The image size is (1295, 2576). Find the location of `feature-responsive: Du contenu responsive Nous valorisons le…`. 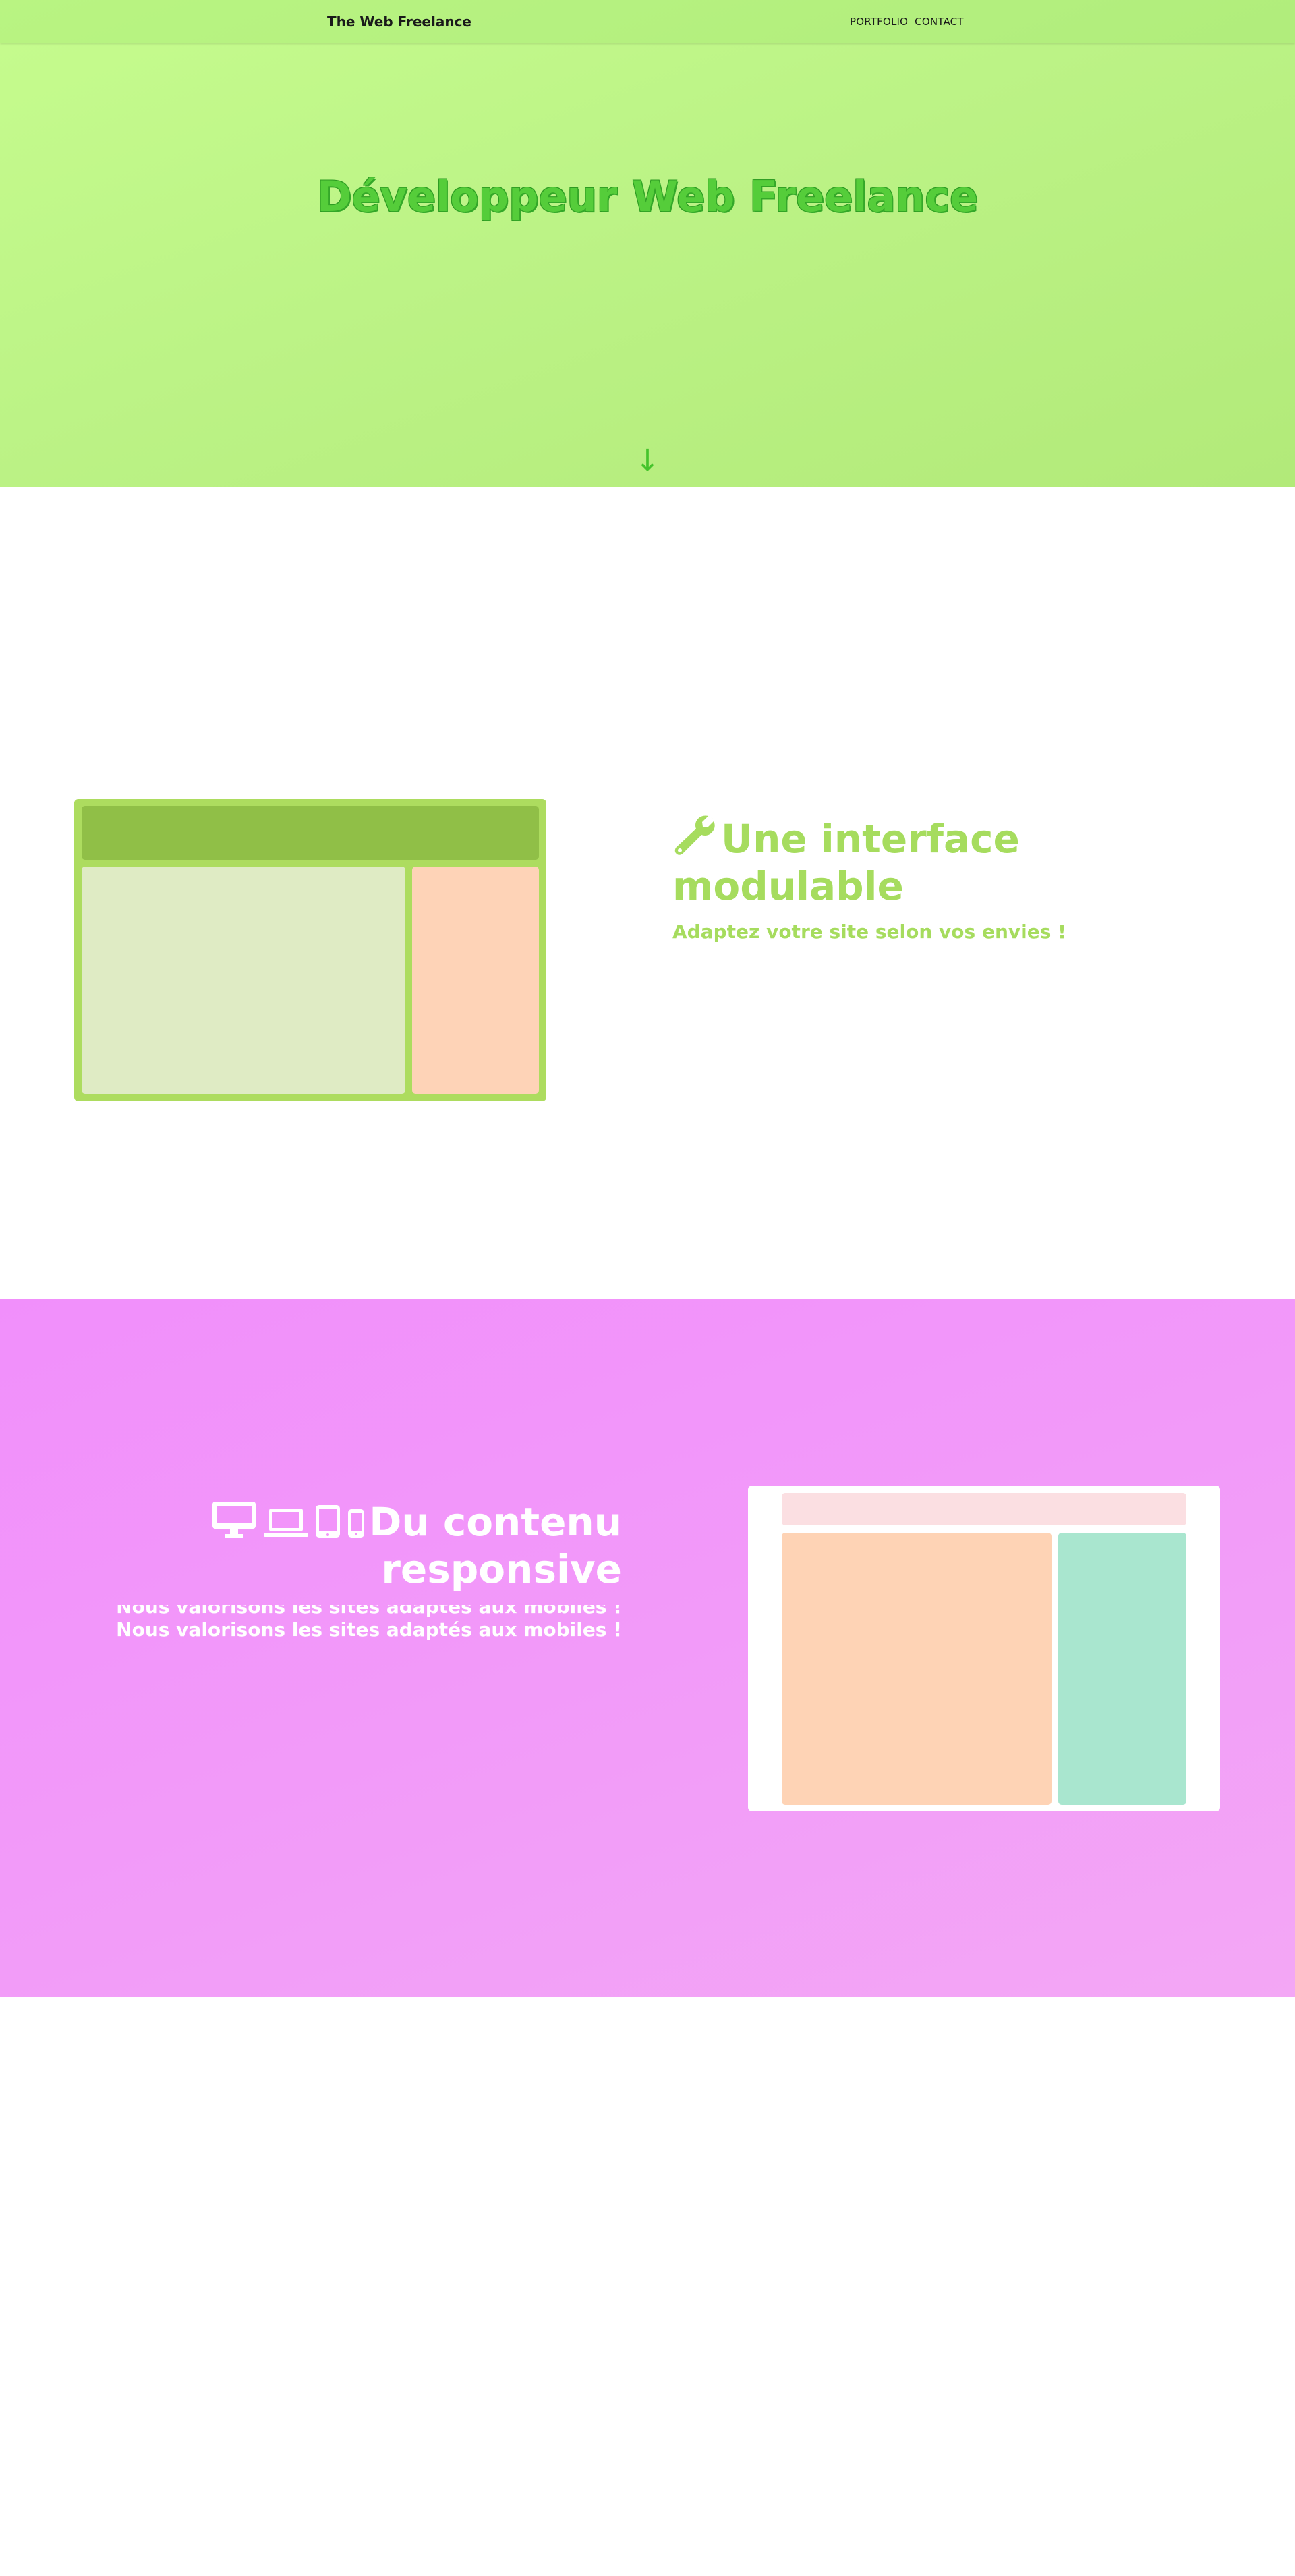

feature-responsive: Du contenu responsive Nous valorisons le… is located at coordinates (365, 1569).